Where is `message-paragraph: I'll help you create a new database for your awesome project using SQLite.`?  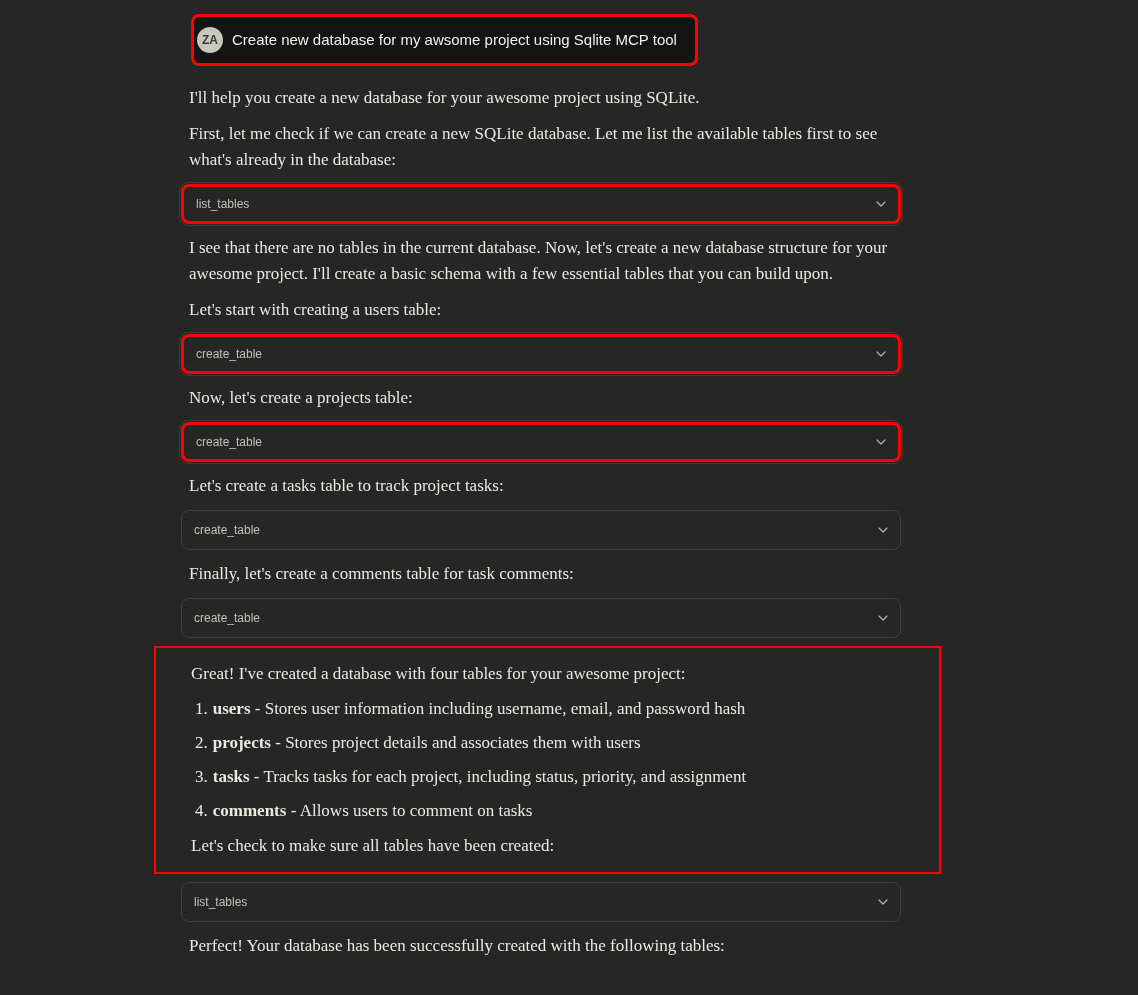 message-paragraph: I'll help you create a new database for your awesome project using SQLite. is located at coordinates (444, 98).